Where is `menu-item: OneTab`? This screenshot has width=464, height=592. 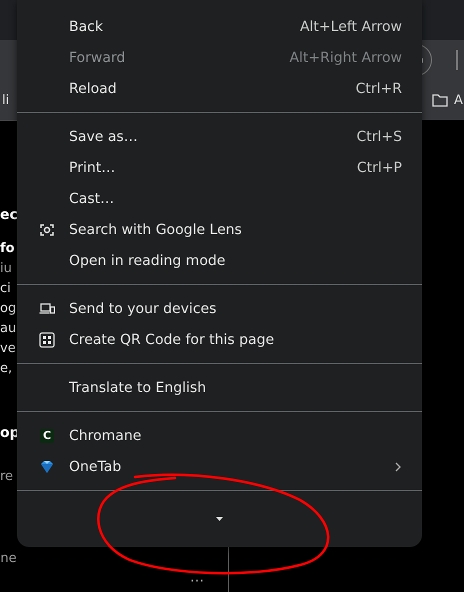
menu-item: OneTab is located at coordinates (219, 466).